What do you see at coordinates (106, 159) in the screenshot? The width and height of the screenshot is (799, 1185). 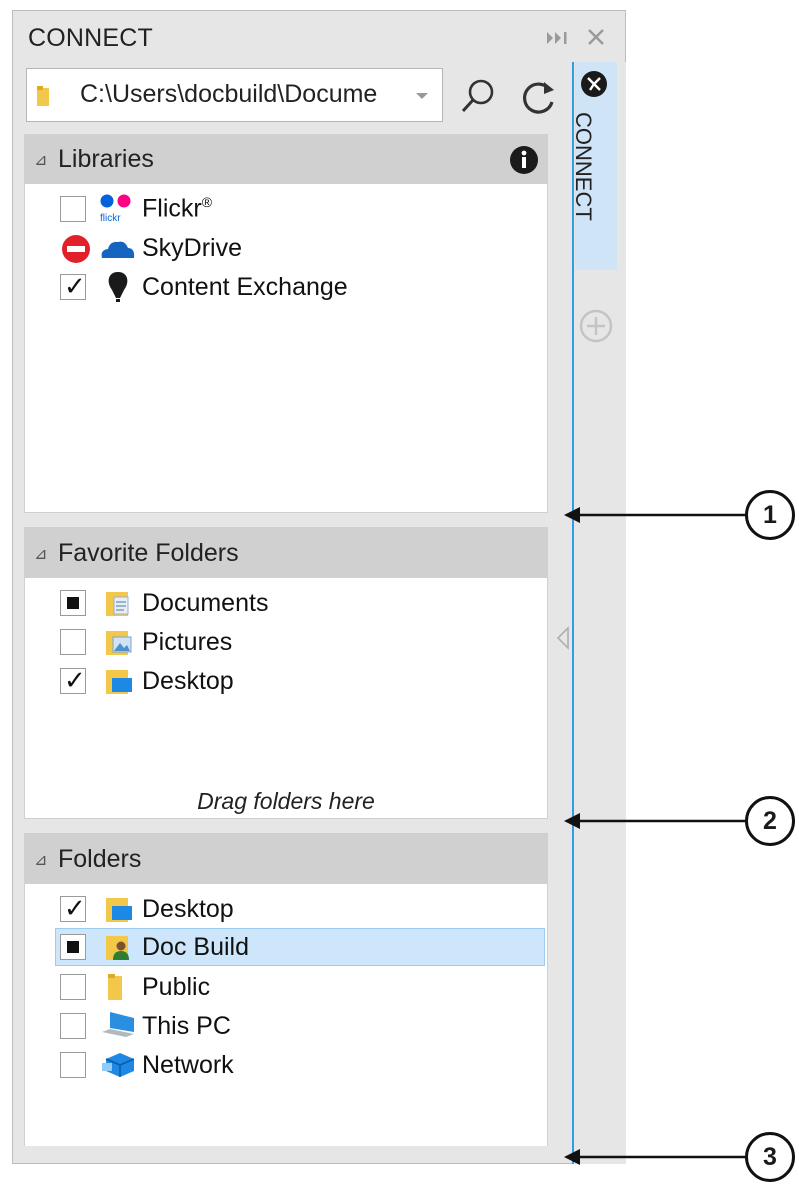 I see `libraries-title: Libraries` at bounding box center [106, 159].